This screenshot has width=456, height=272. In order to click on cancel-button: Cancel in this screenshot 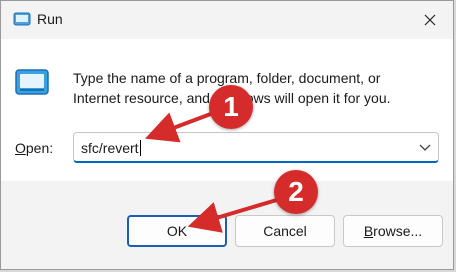, I will do `click(285, 231)`.